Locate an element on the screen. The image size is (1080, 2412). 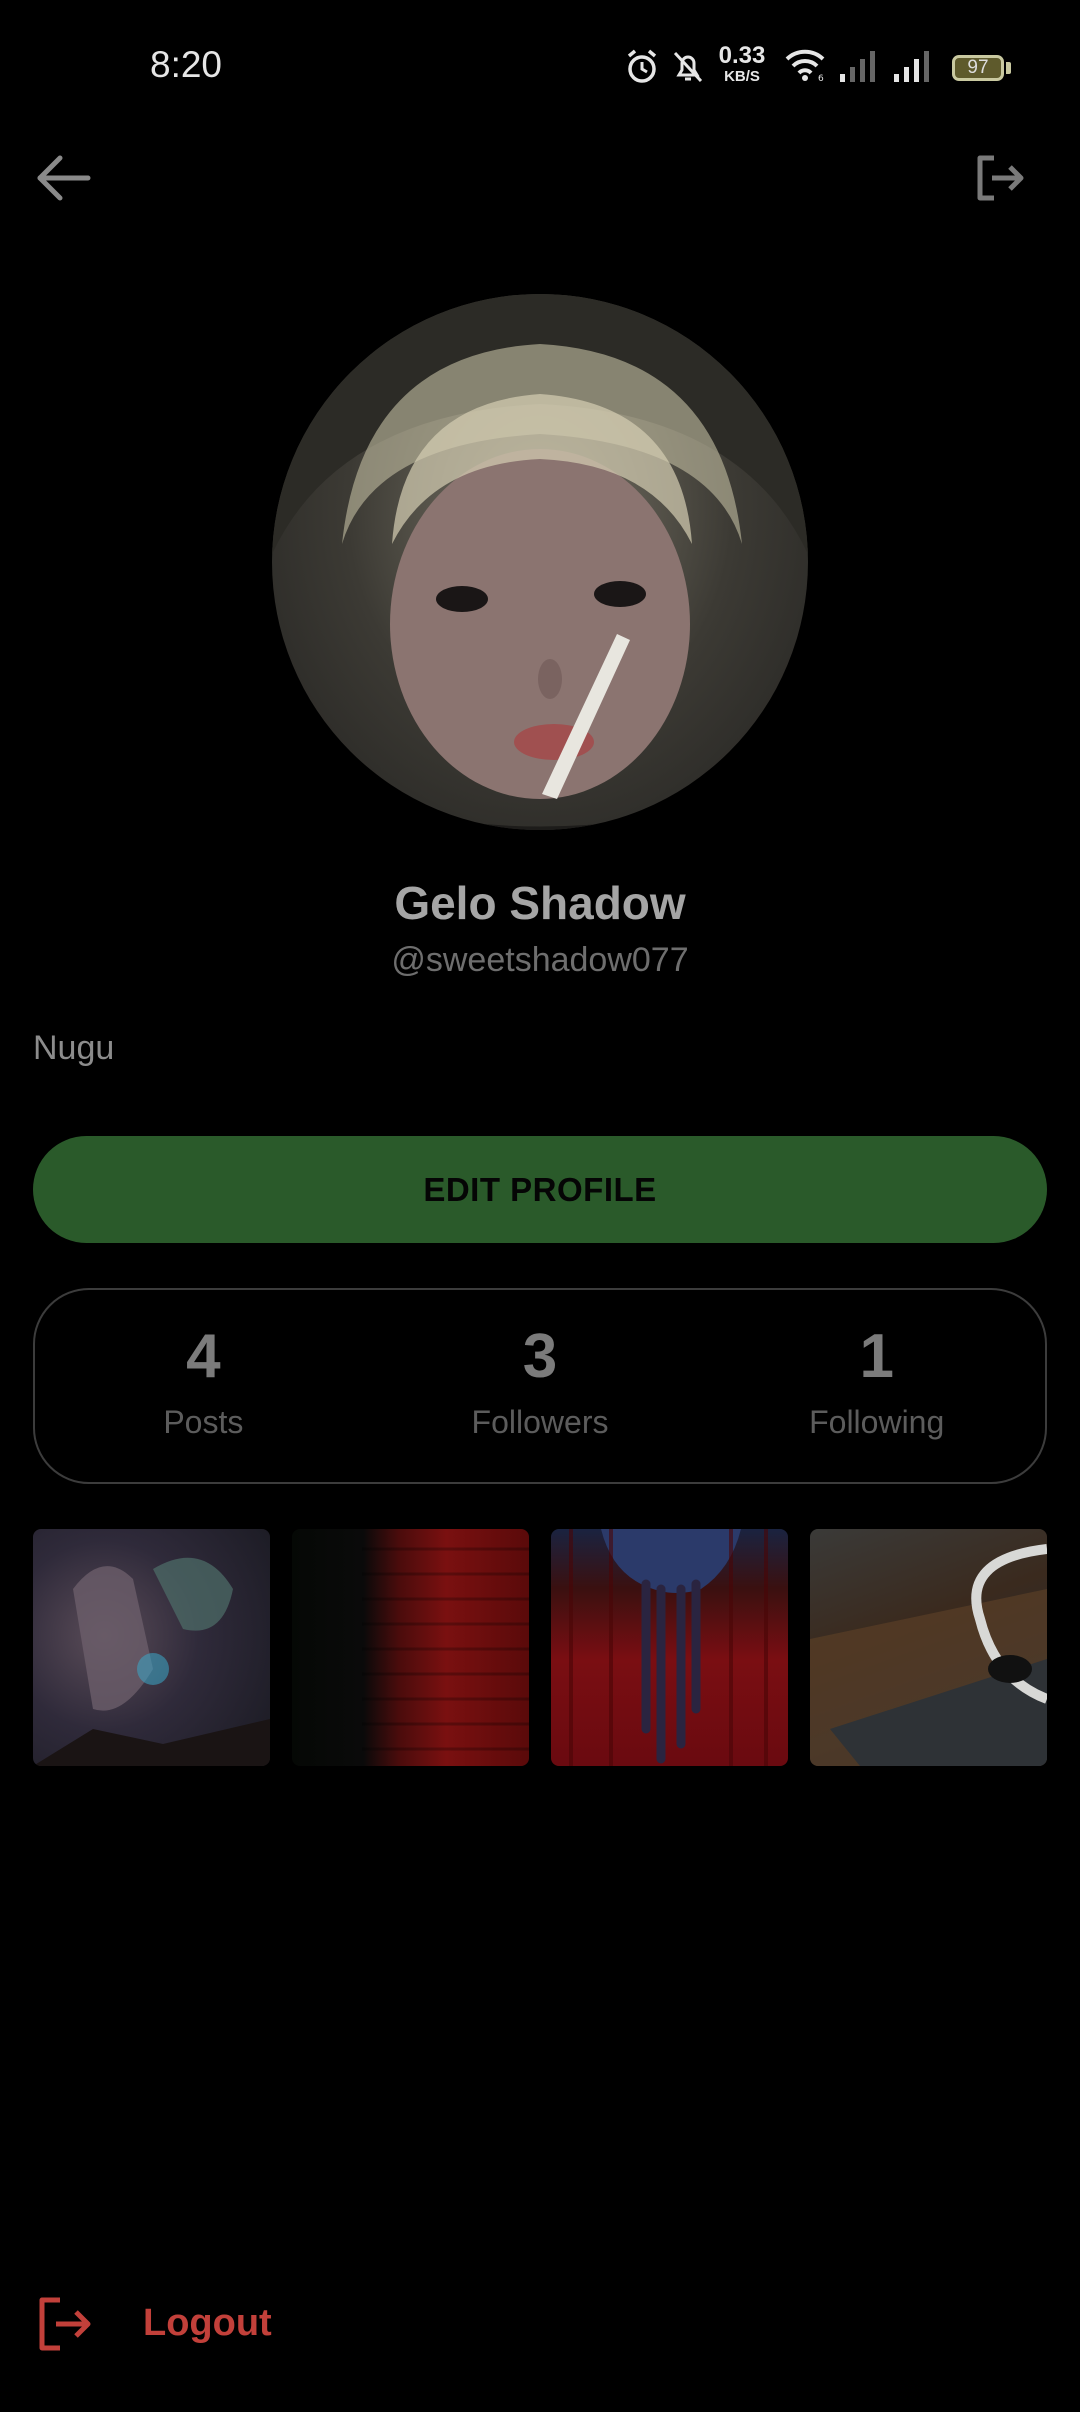
network-speed-unit: KB/S is located at coordinates (742, 76).